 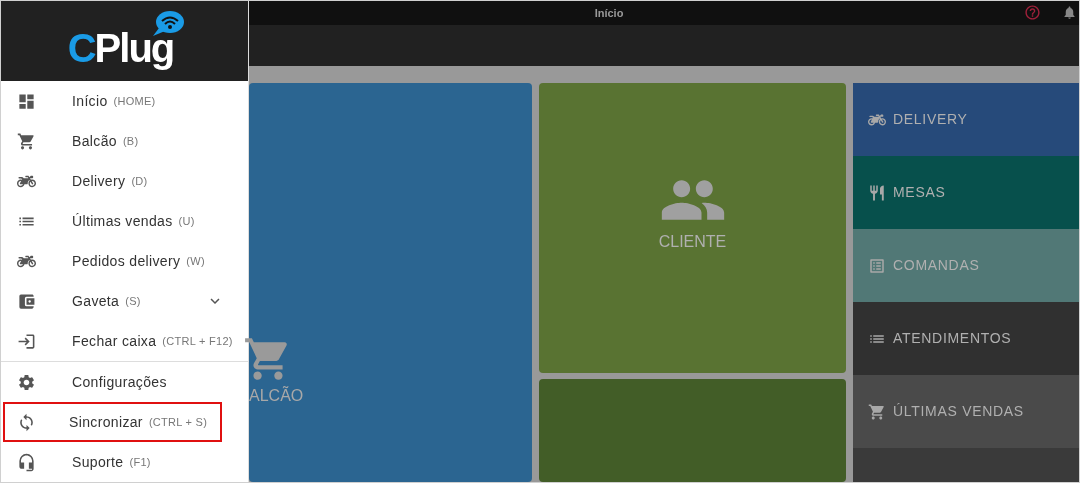 I want to click on menu-item: Últimas vendas (U), so click(x=124, y=221).